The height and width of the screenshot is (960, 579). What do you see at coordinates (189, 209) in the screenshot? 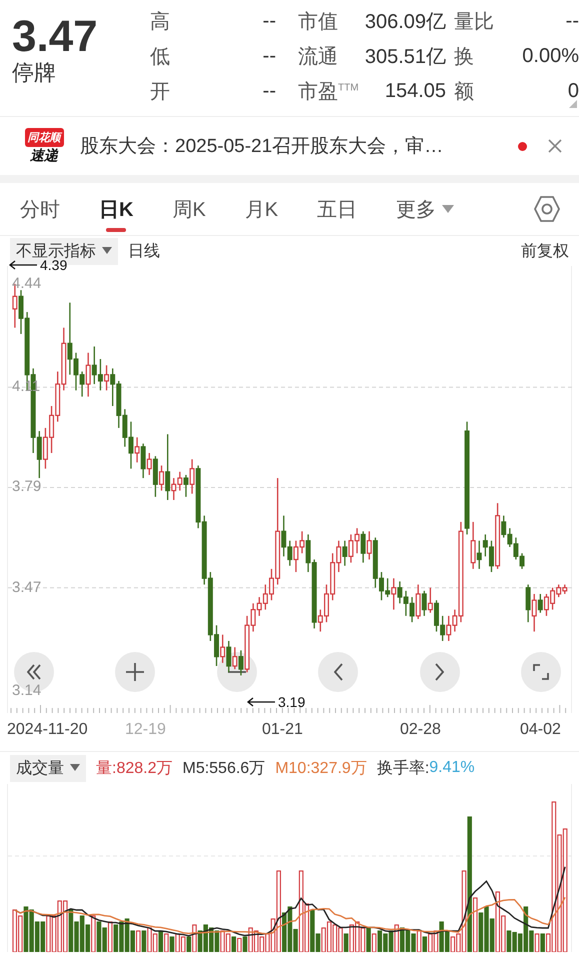
I see `period-tab: 周K` at bounding box center [189, 209].